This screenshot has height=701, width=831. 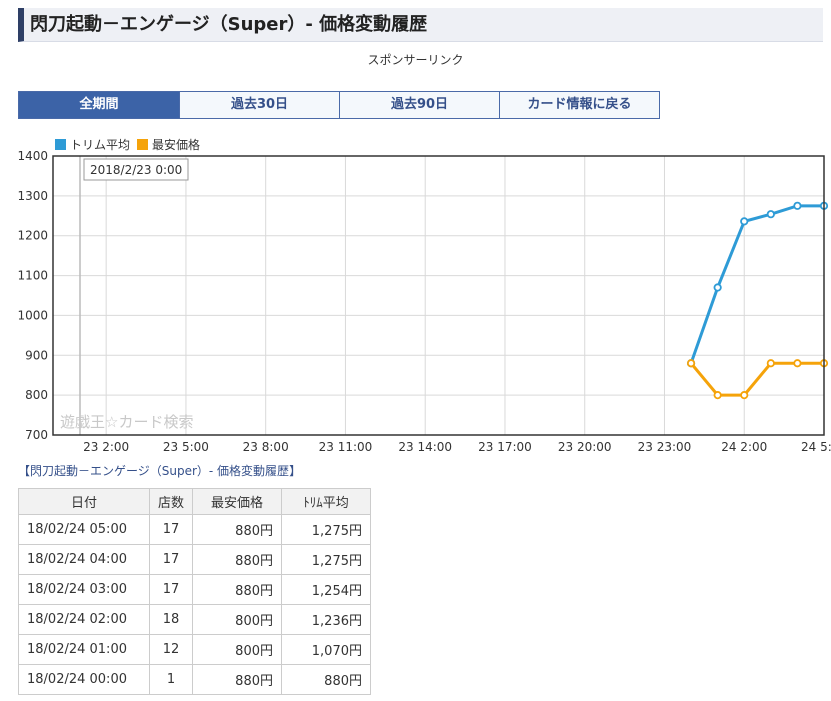 I want to click on table-row: 18/02/24 04:00 17 880円 1,275円, so click(x=194, y=559).